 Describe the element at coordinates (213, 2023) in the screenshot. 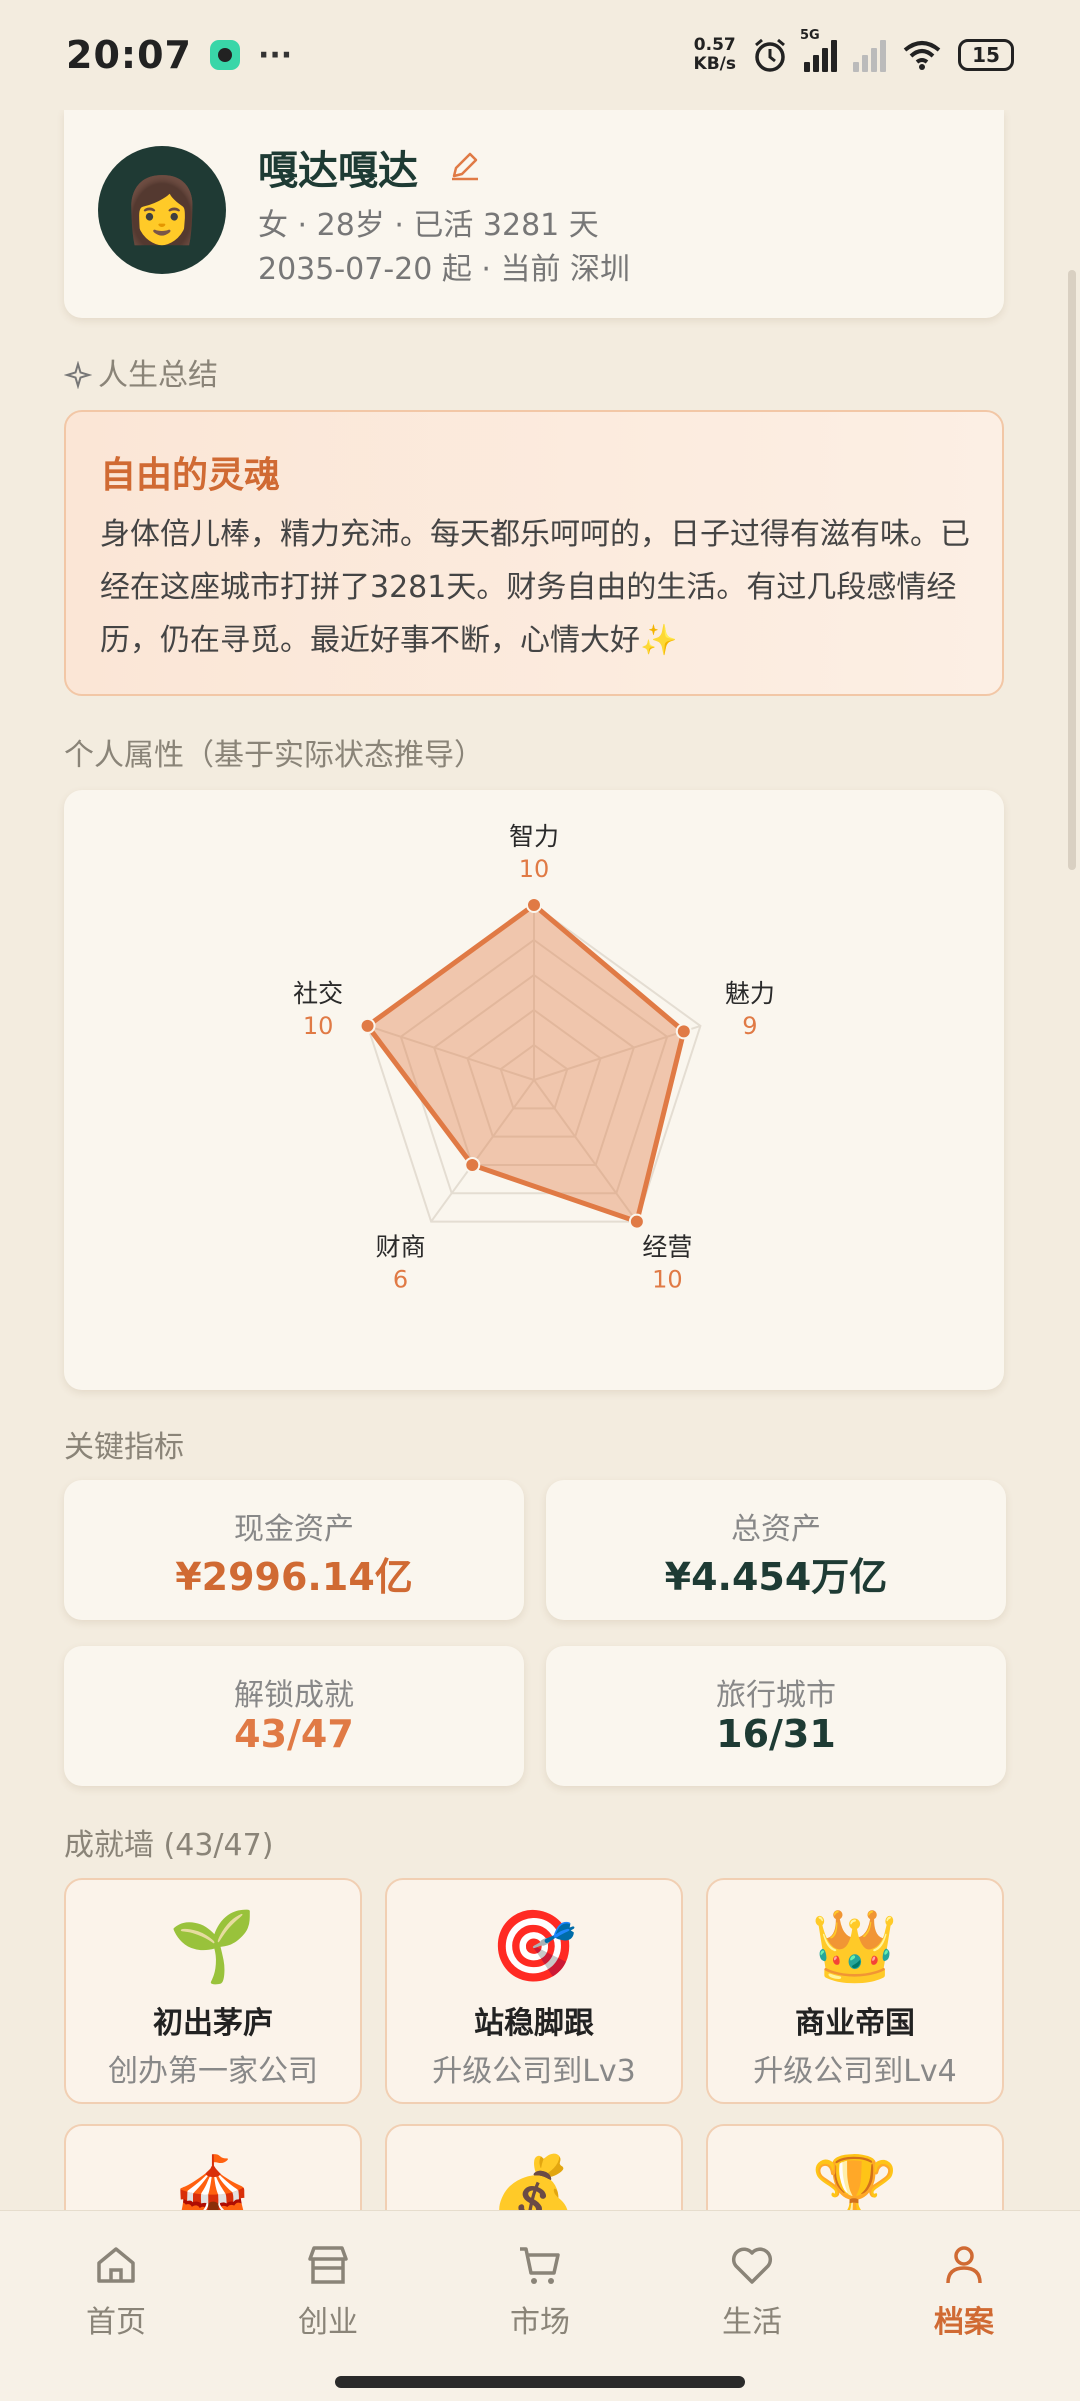

I see `achievement-title: 初出茅庐` at that location.